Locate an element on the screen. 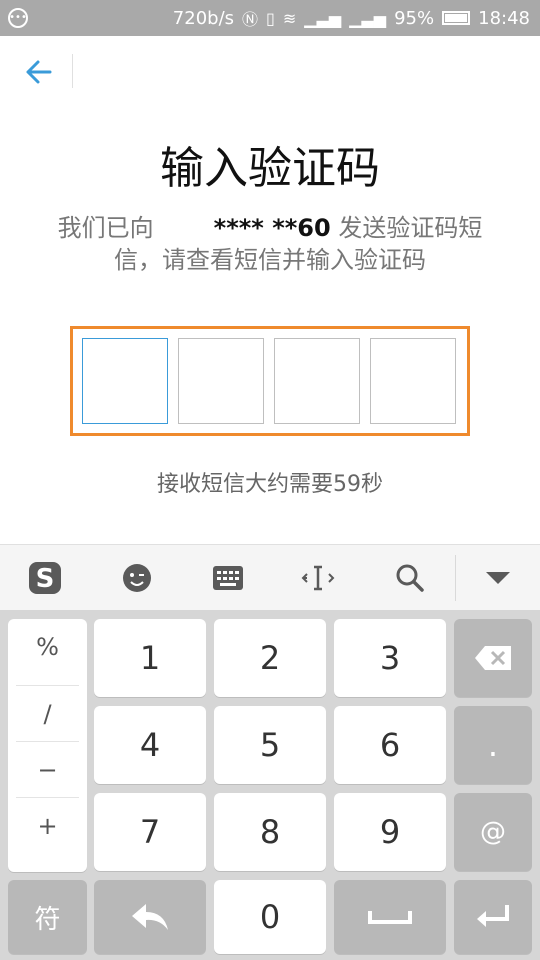 This screenshot has height=960, width=540. at-key: @ is located at coordinates (493, 832).